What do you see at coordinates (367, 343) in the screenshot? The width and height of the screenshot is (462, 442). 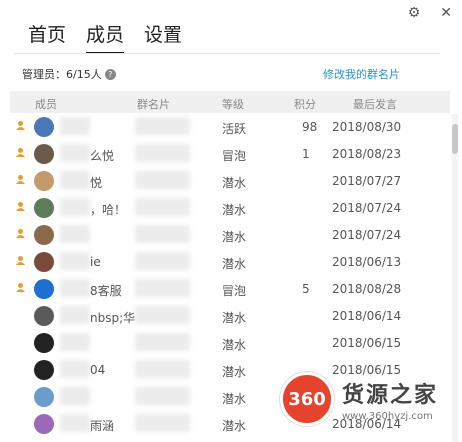 I see `member-last-speak: 2018/06/15` at bounding box center [367, 343].